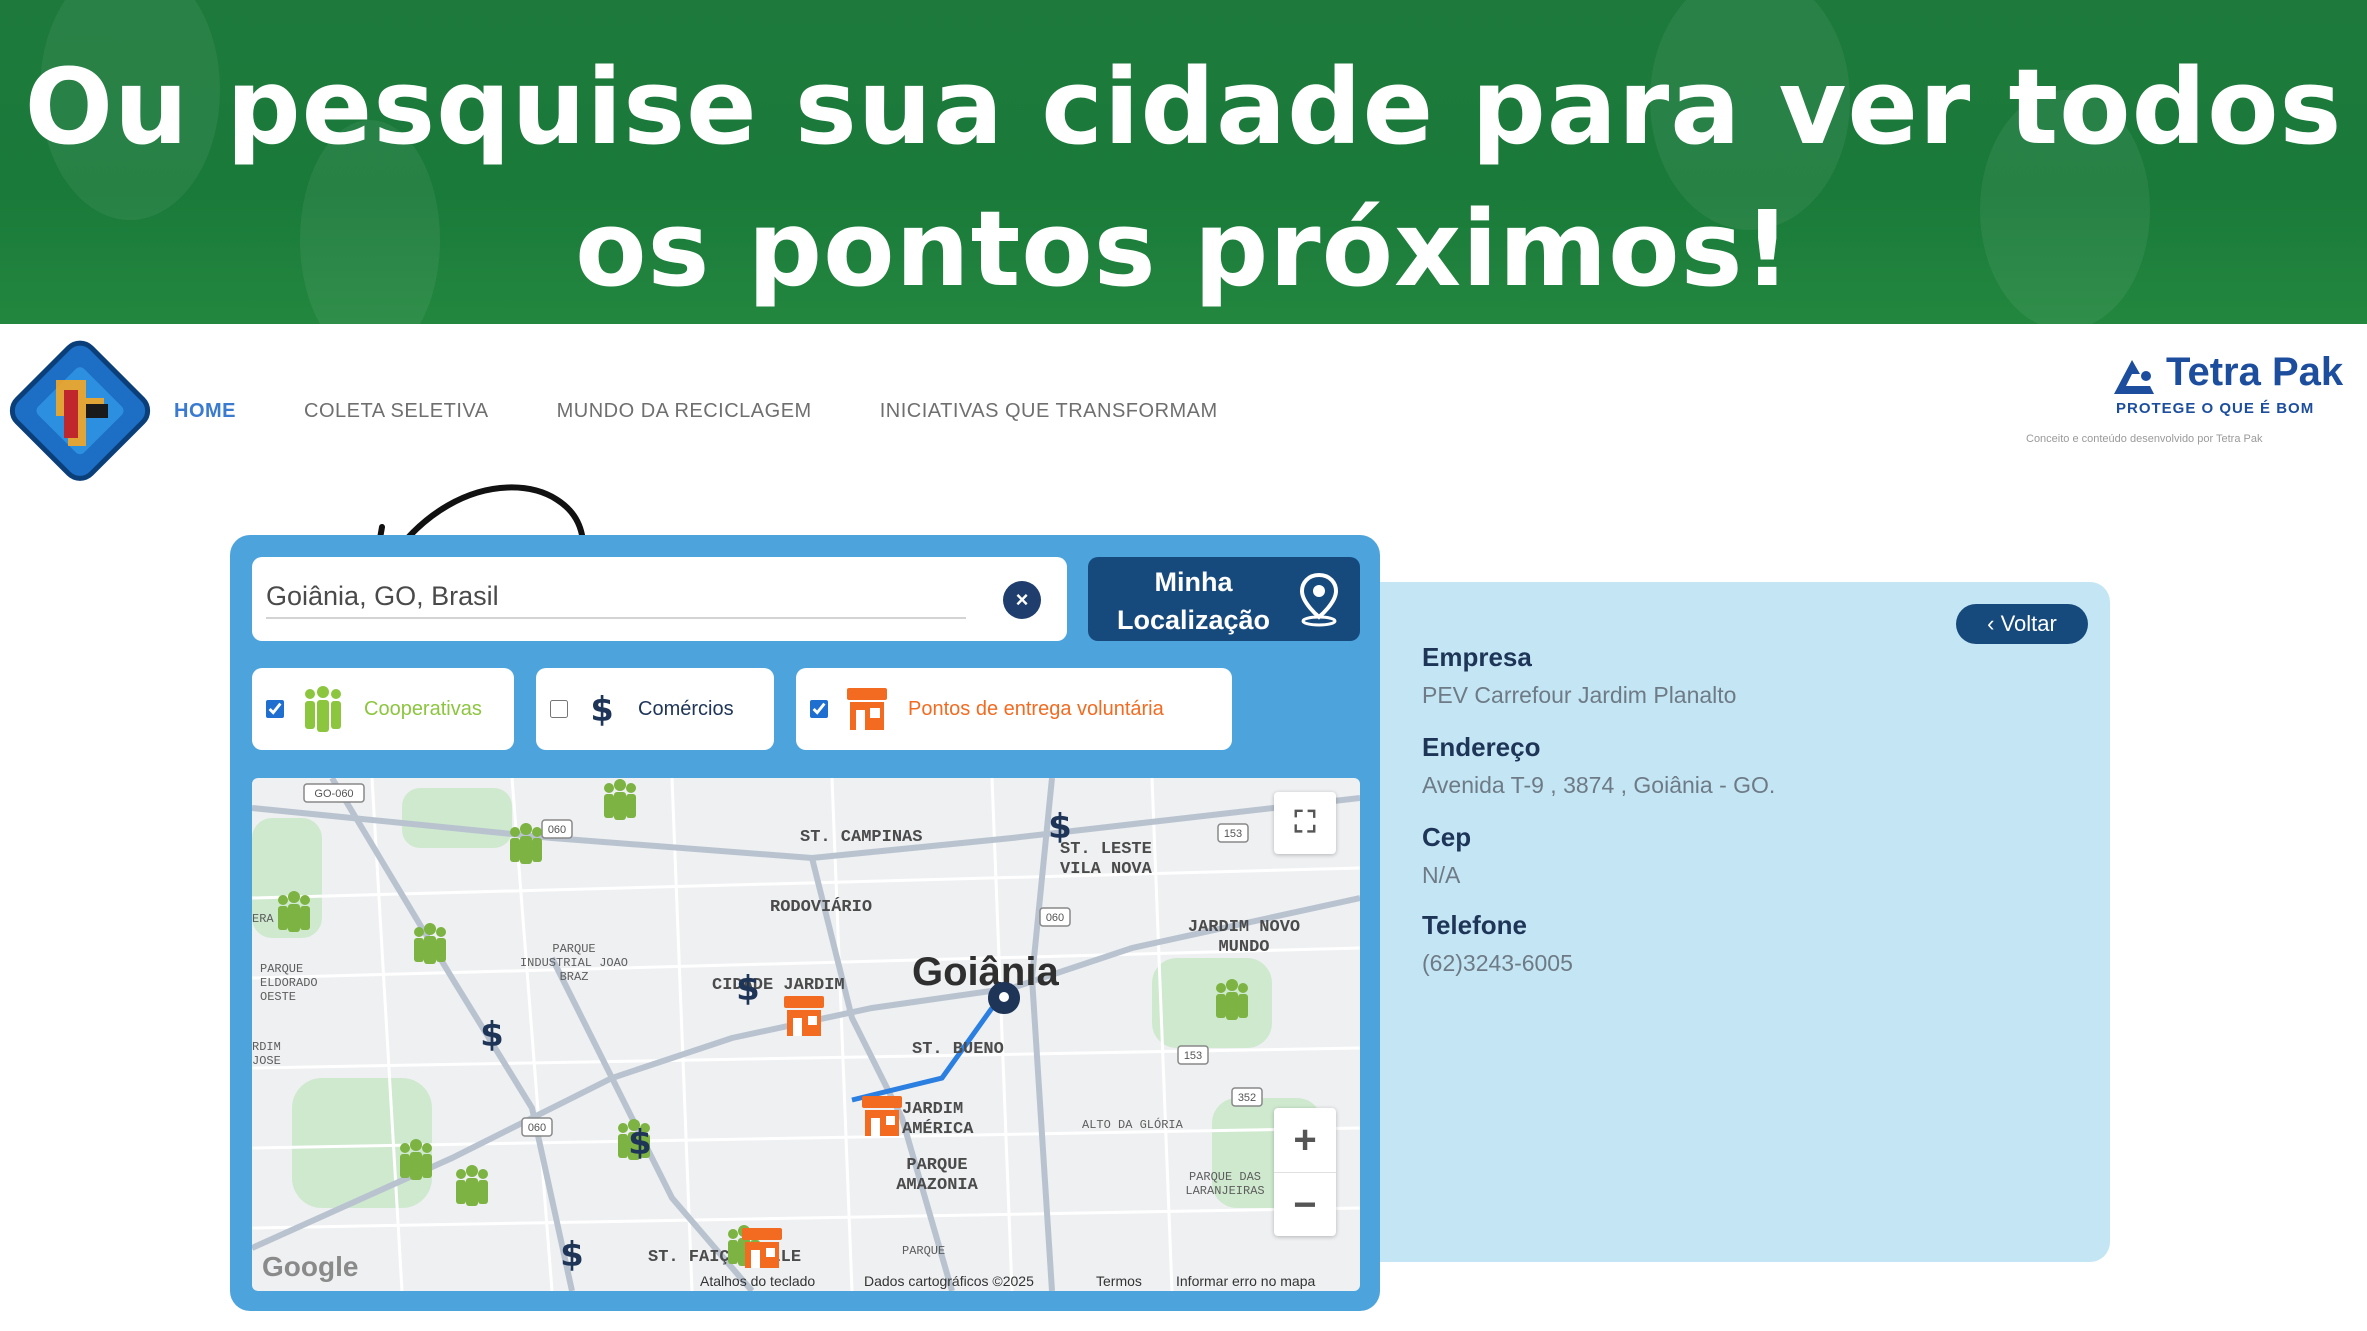  Describe the element at coordinates (1441, 875) in the screenshot. I see `cep-value: N/A` at that location.